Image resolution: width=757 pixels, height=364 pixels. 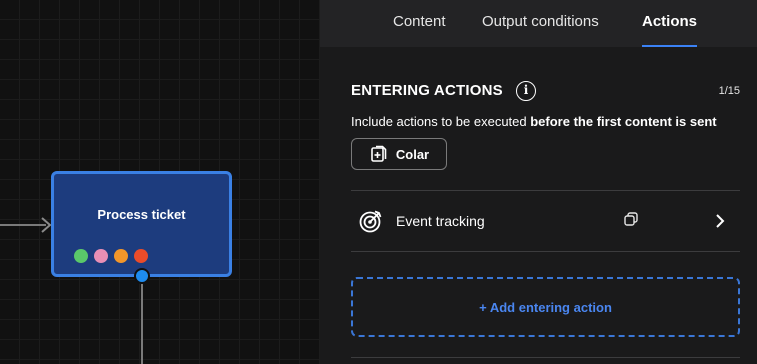 What do you see at coordinates (379, 153) in the screenshot?
I see `paste-icon` at bounding box center [379, 153].